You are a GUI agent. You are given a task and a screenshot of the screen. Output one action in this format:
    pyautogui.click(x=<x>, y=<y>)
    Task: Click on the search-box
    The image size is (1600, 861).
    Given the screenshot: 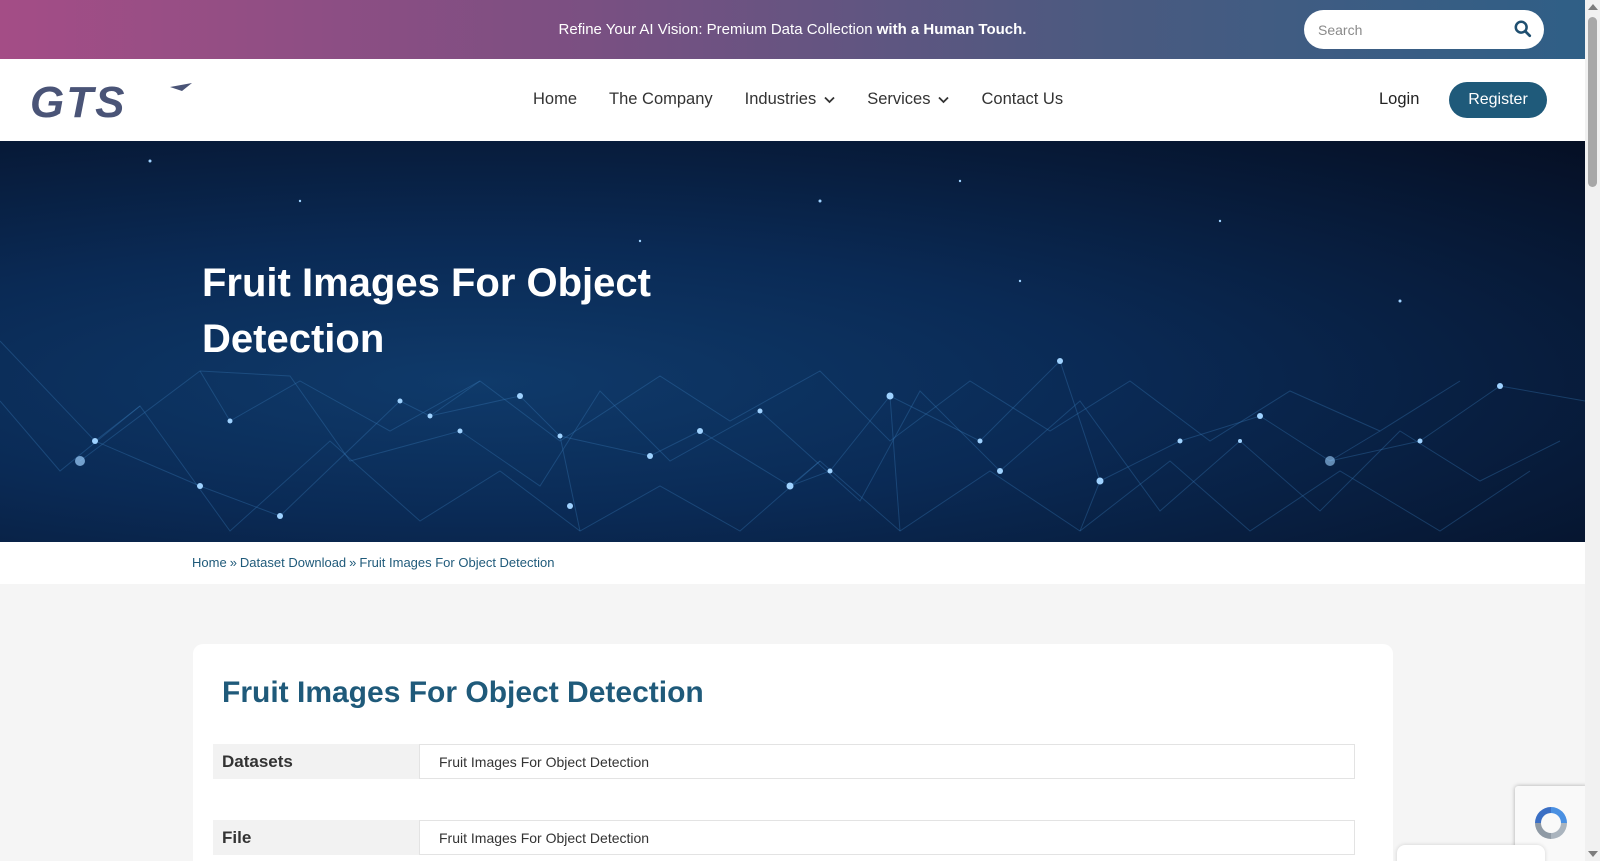 What is the action you would take?
    pyautogui.click(x=1424, y=29)
    